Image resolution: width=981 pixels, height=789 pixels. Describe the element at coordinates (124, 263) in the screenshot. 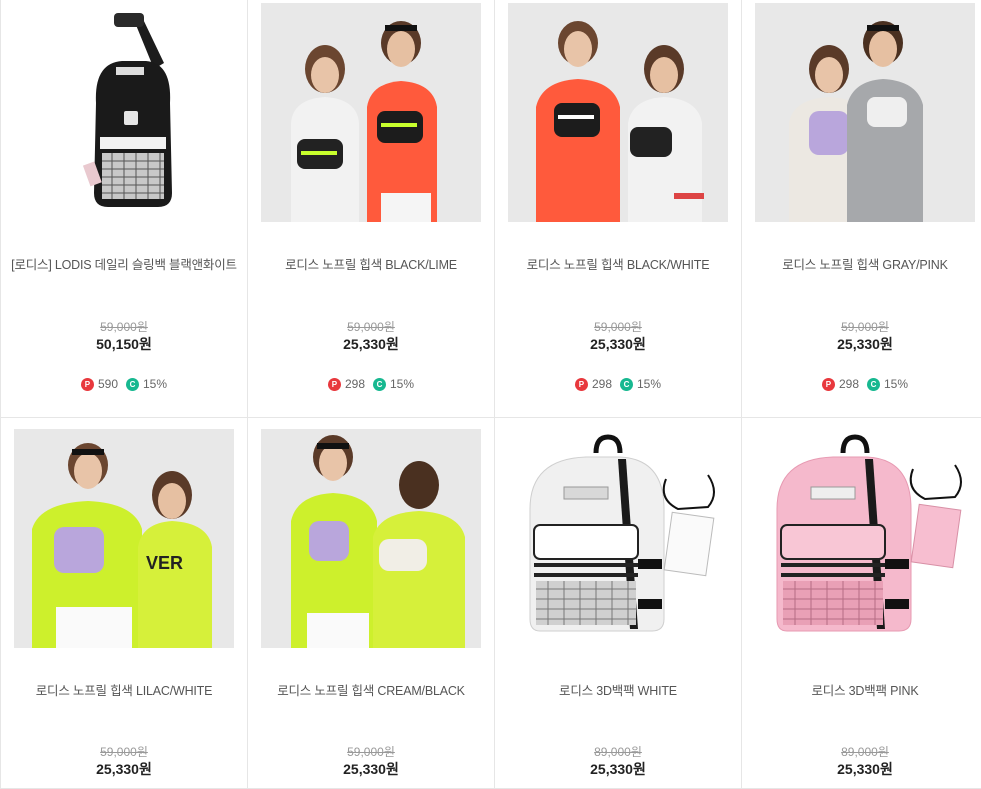

I see `product-name: [로디스] LODIS 데일리 슬링백 블랙앤화이트` at that location.